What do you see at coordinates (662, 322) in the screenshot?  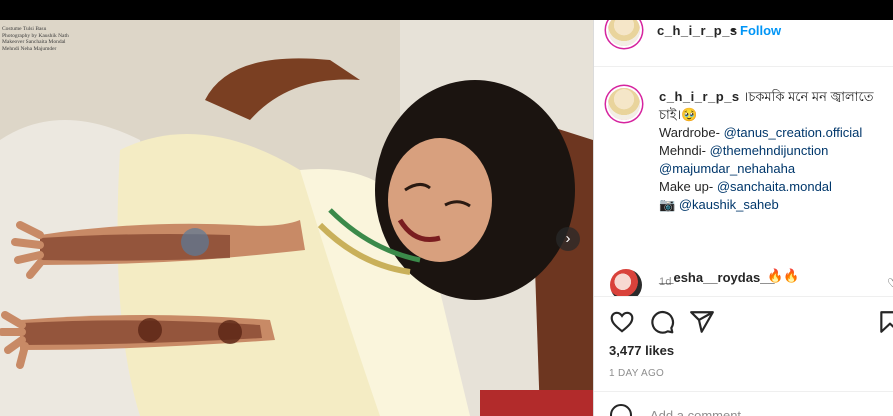 I see `comment-icon` at bounding box center [662, 322].